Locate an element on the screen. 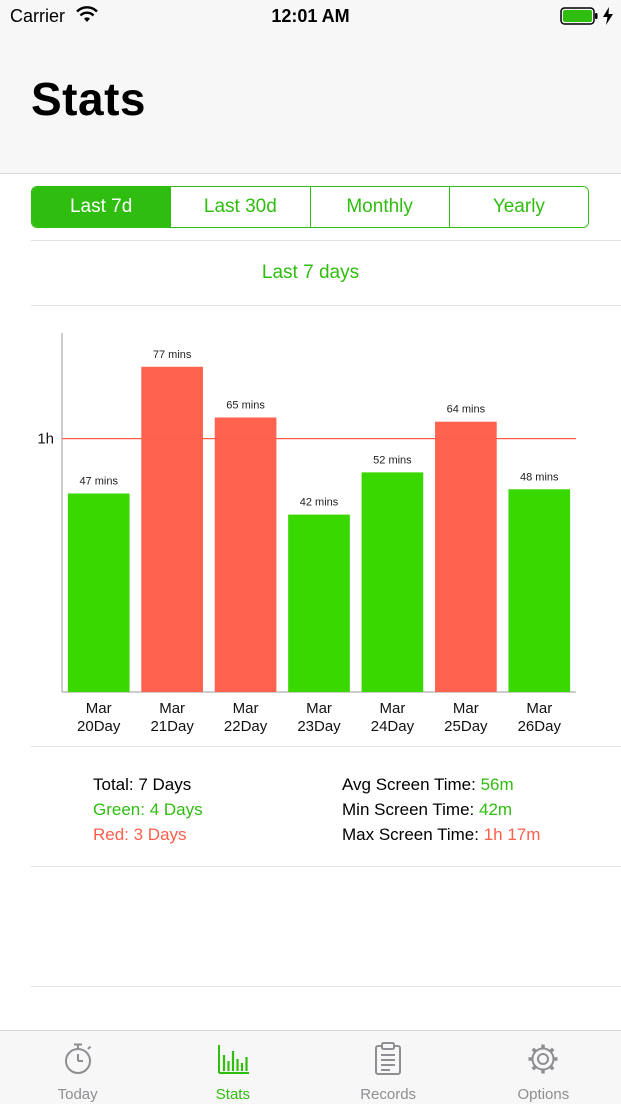 The image size is (621, 1104). tab-options-label: Options is located at coordinates (543, 1094).